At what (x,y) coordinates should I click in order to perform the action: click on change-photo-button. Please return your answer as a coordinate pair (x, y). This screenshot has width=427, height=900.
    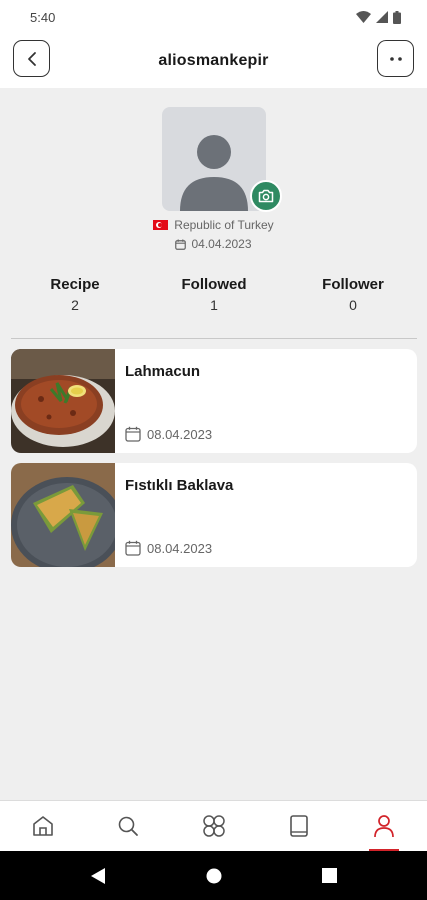
    Looking at the image, I should click on (266, 196).